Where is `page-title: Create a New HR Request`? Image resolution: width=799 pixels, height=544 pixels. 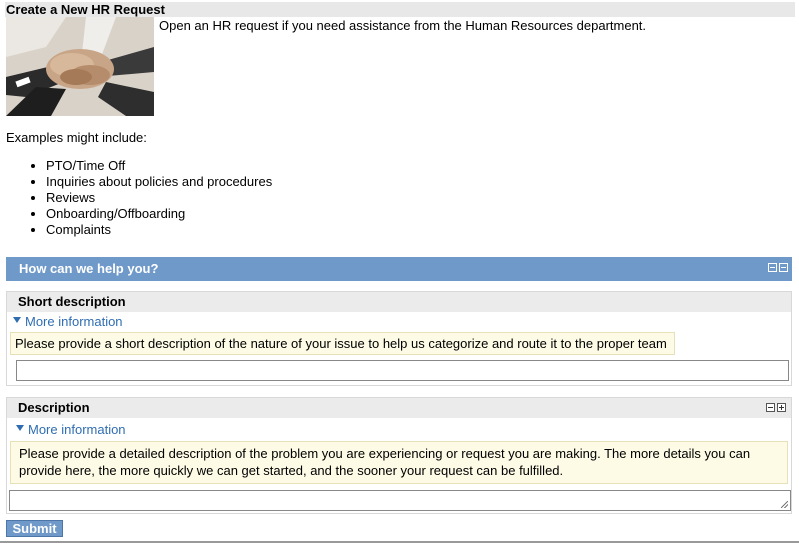
page-title: Create a New HR Request is located at coordinates (400, 9).